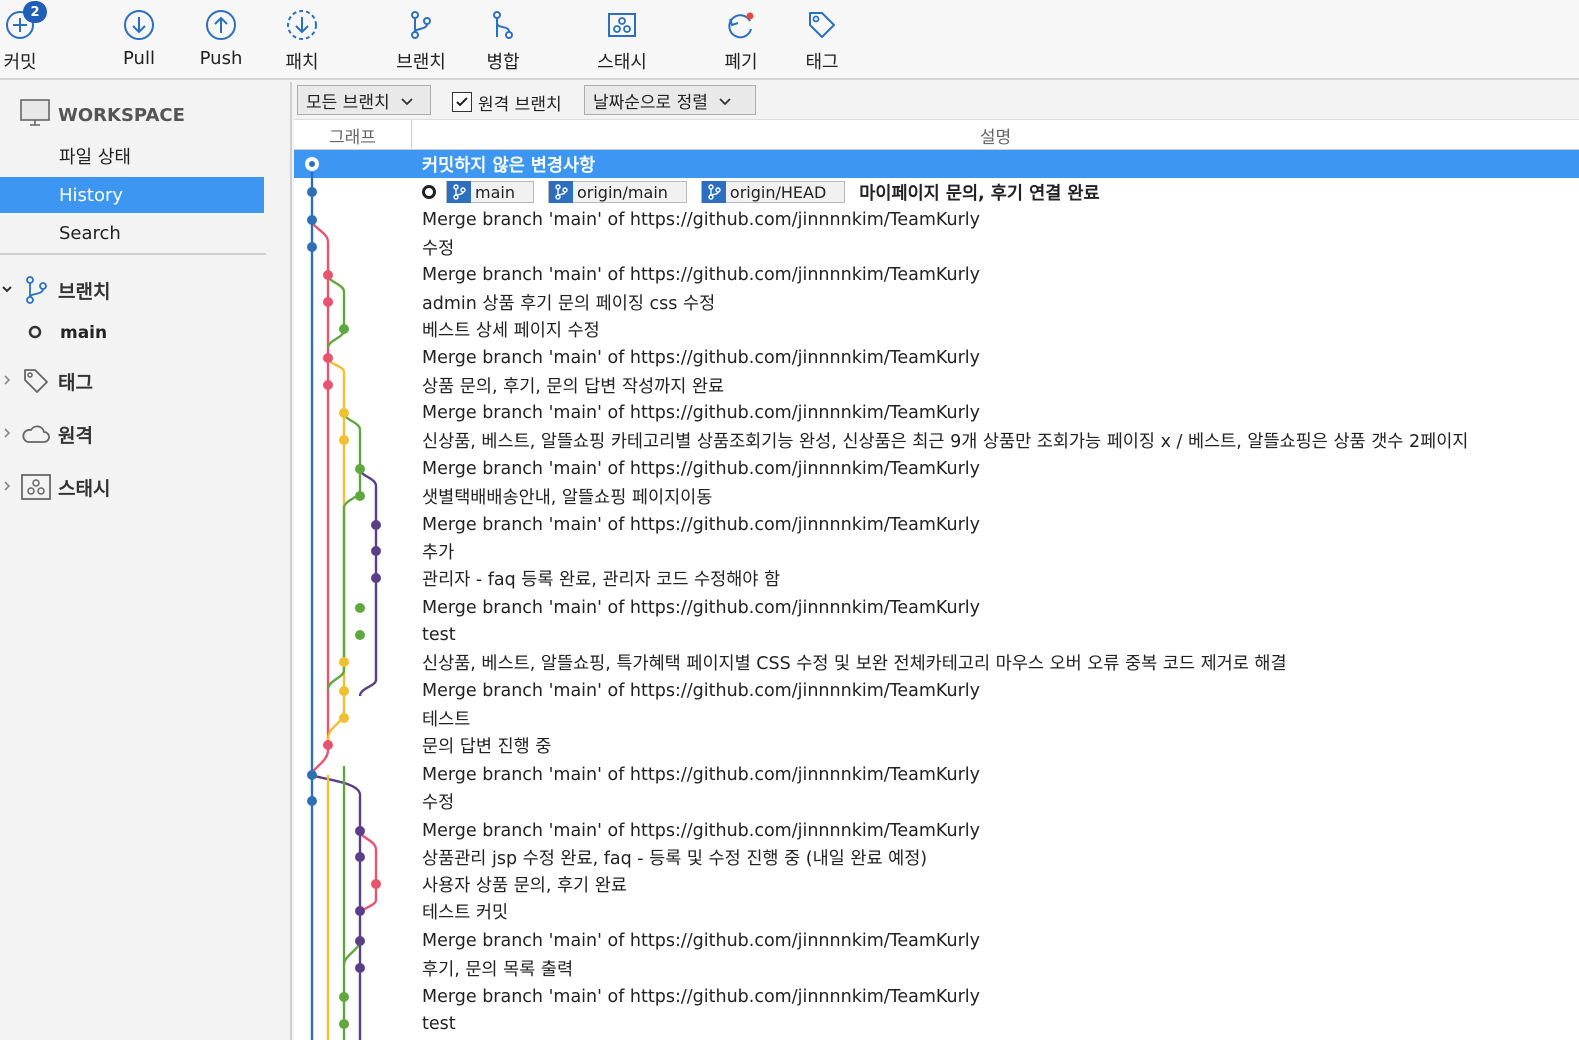 The image size is (1579, 1040). I want to click on commit-message: 마이페이지 문의, 후기 연결 완료, so click(979, 193).